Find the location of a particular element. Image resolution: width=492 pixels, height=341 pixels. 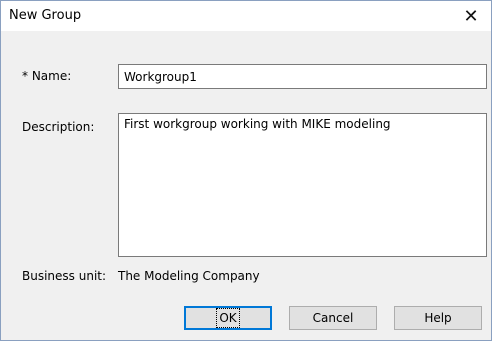

help-button-label: Help is located at coordinates (438, 318).